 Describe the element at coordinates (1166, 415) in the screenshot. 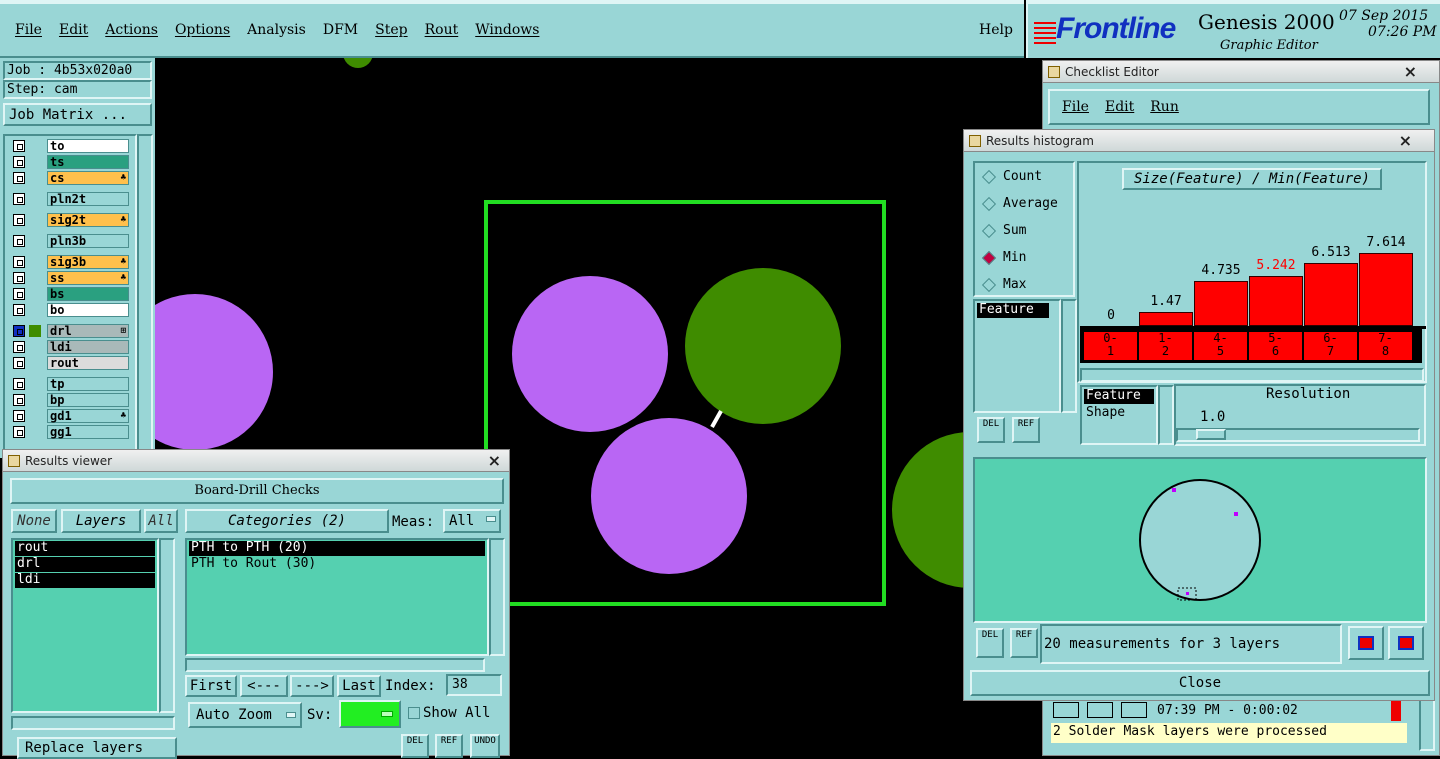

I see `feature-shape-scrollbar` at that location.